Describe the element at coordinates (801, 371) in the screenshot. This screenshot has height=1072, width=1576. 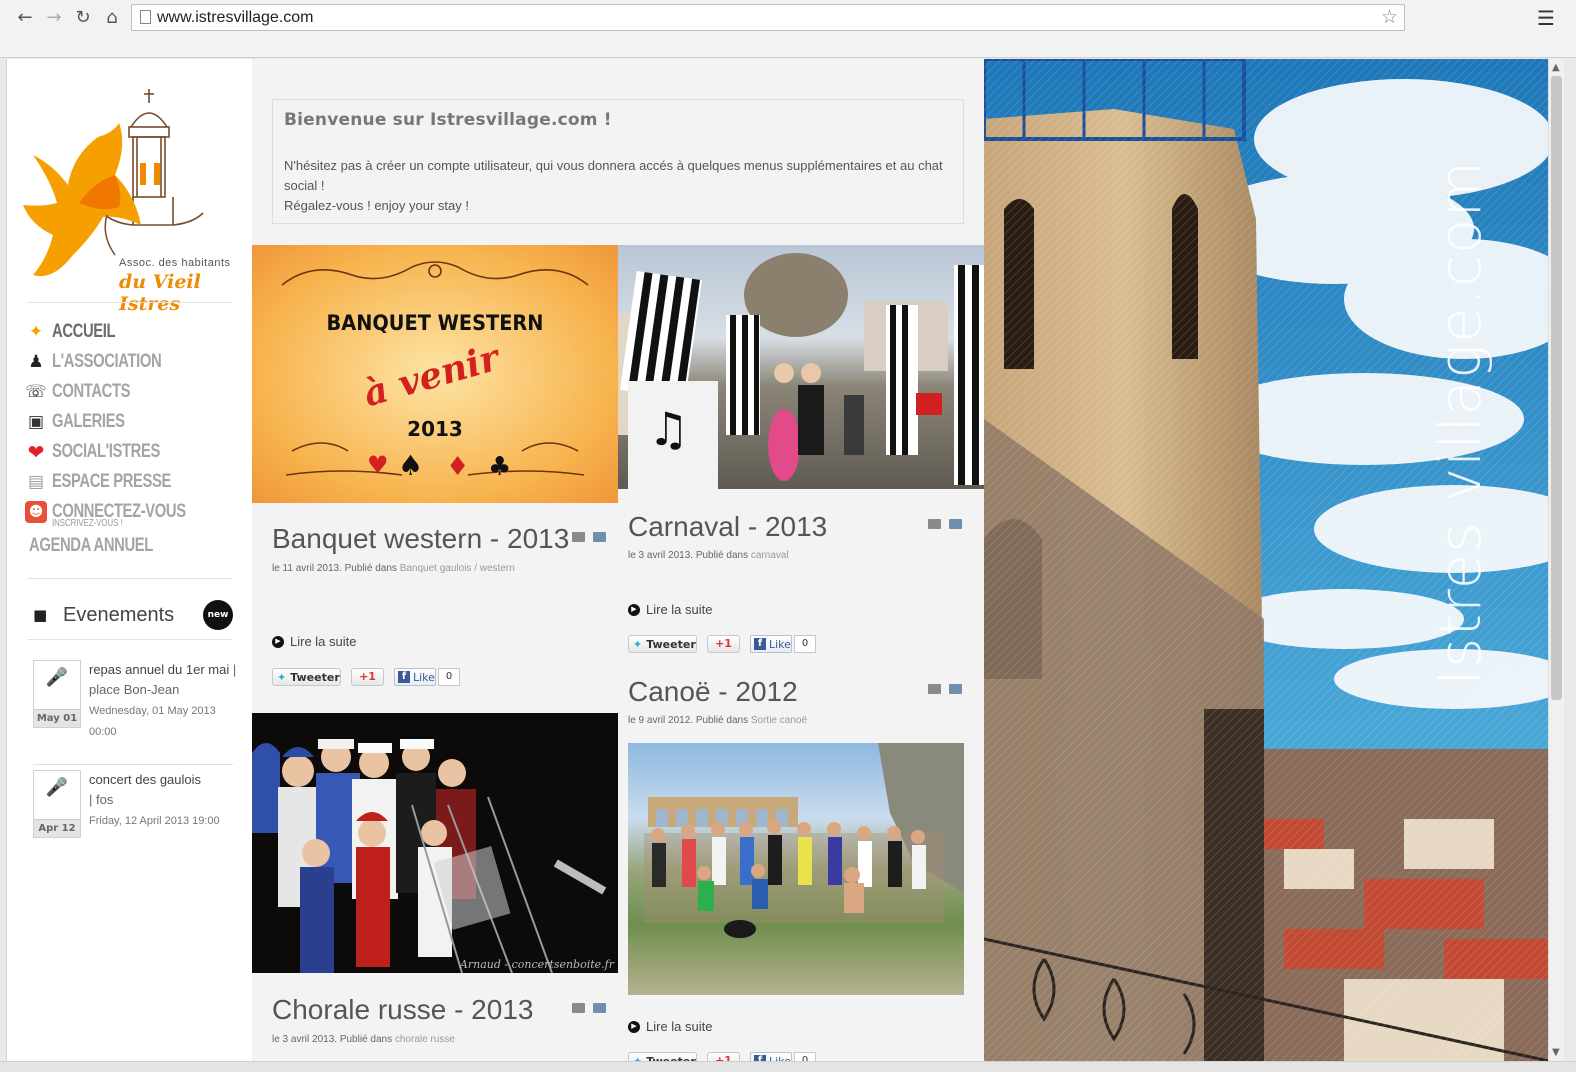
I see `carnaval-photo: ♫` at that location.